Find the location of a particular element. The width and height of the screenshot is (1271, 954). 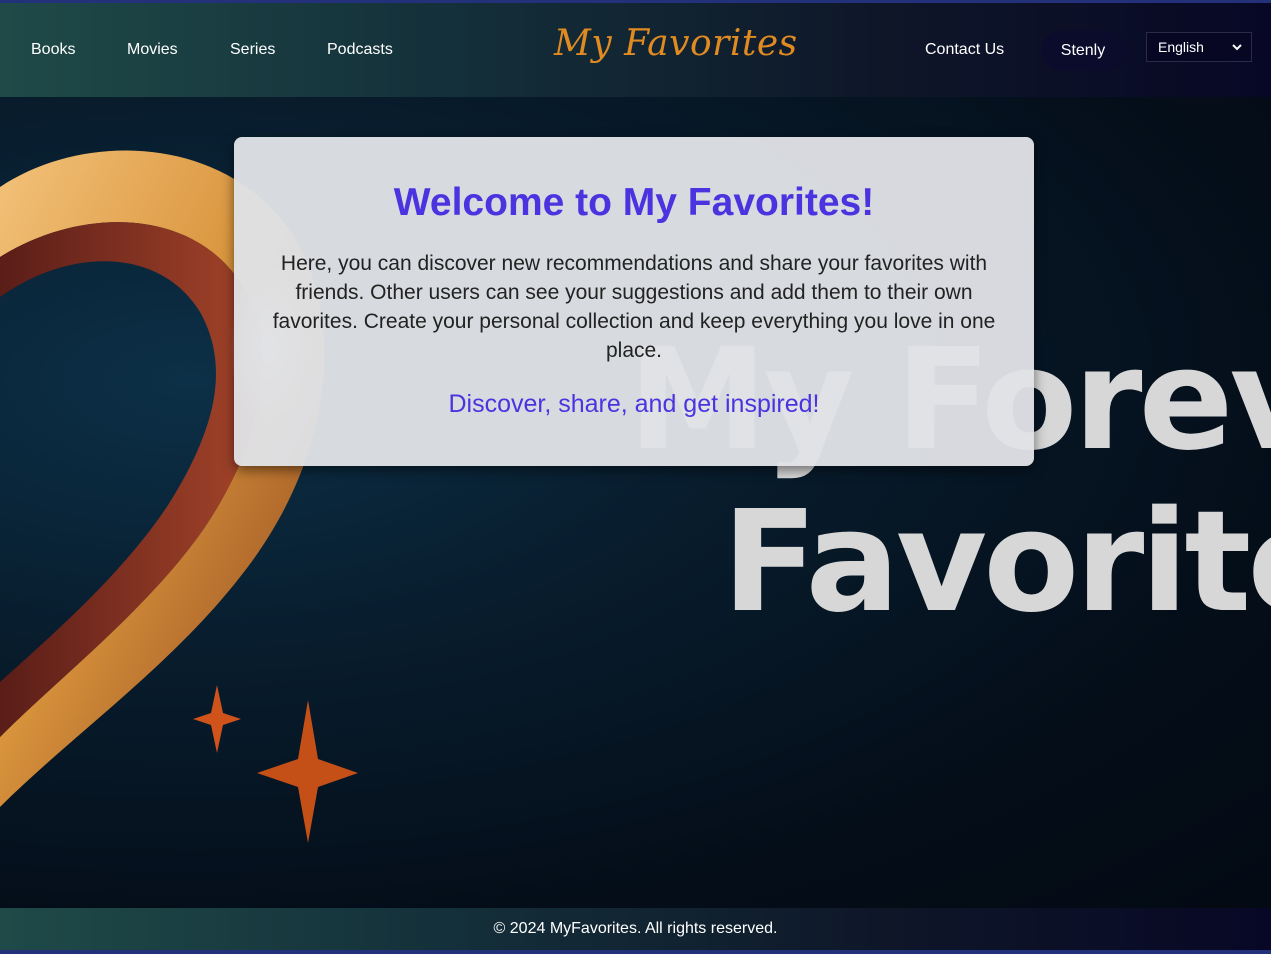

user-profile-button: Stenly is located at coordinates (1083, 51).